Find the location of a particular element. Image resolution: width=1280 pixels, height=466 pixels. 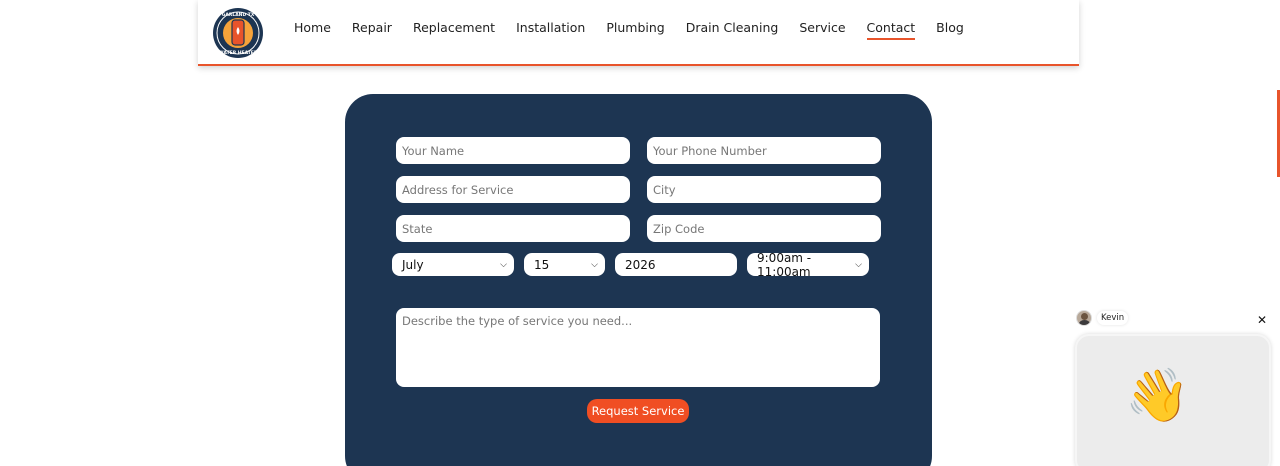

city-field is located at coordinates (764, 189).